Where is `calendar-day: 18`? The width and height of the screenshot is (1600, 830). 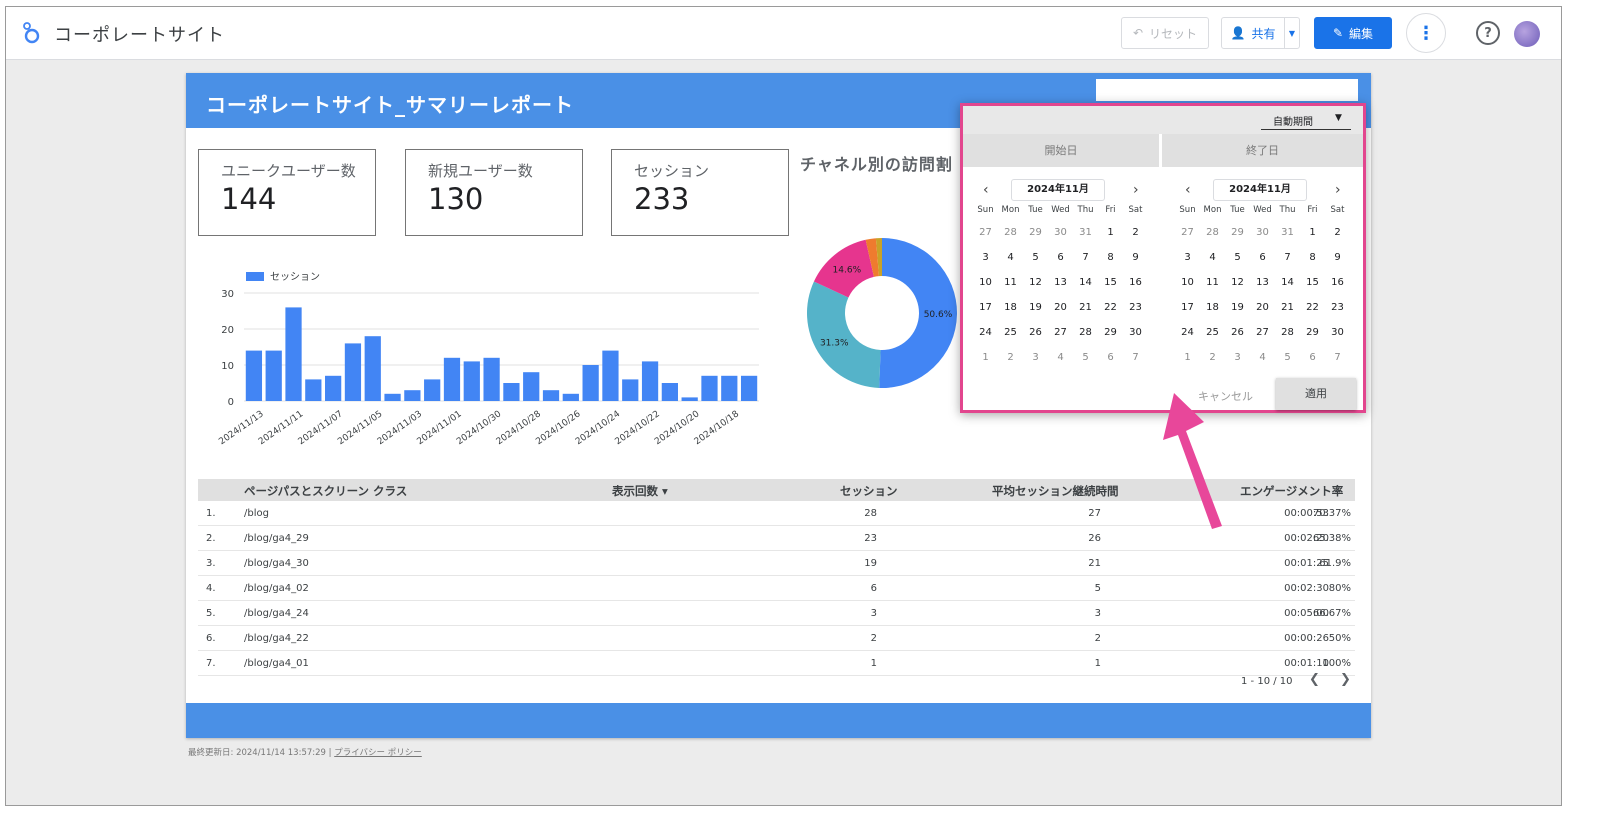 calendar-day: 18 is located at coordinates (1010, 307).